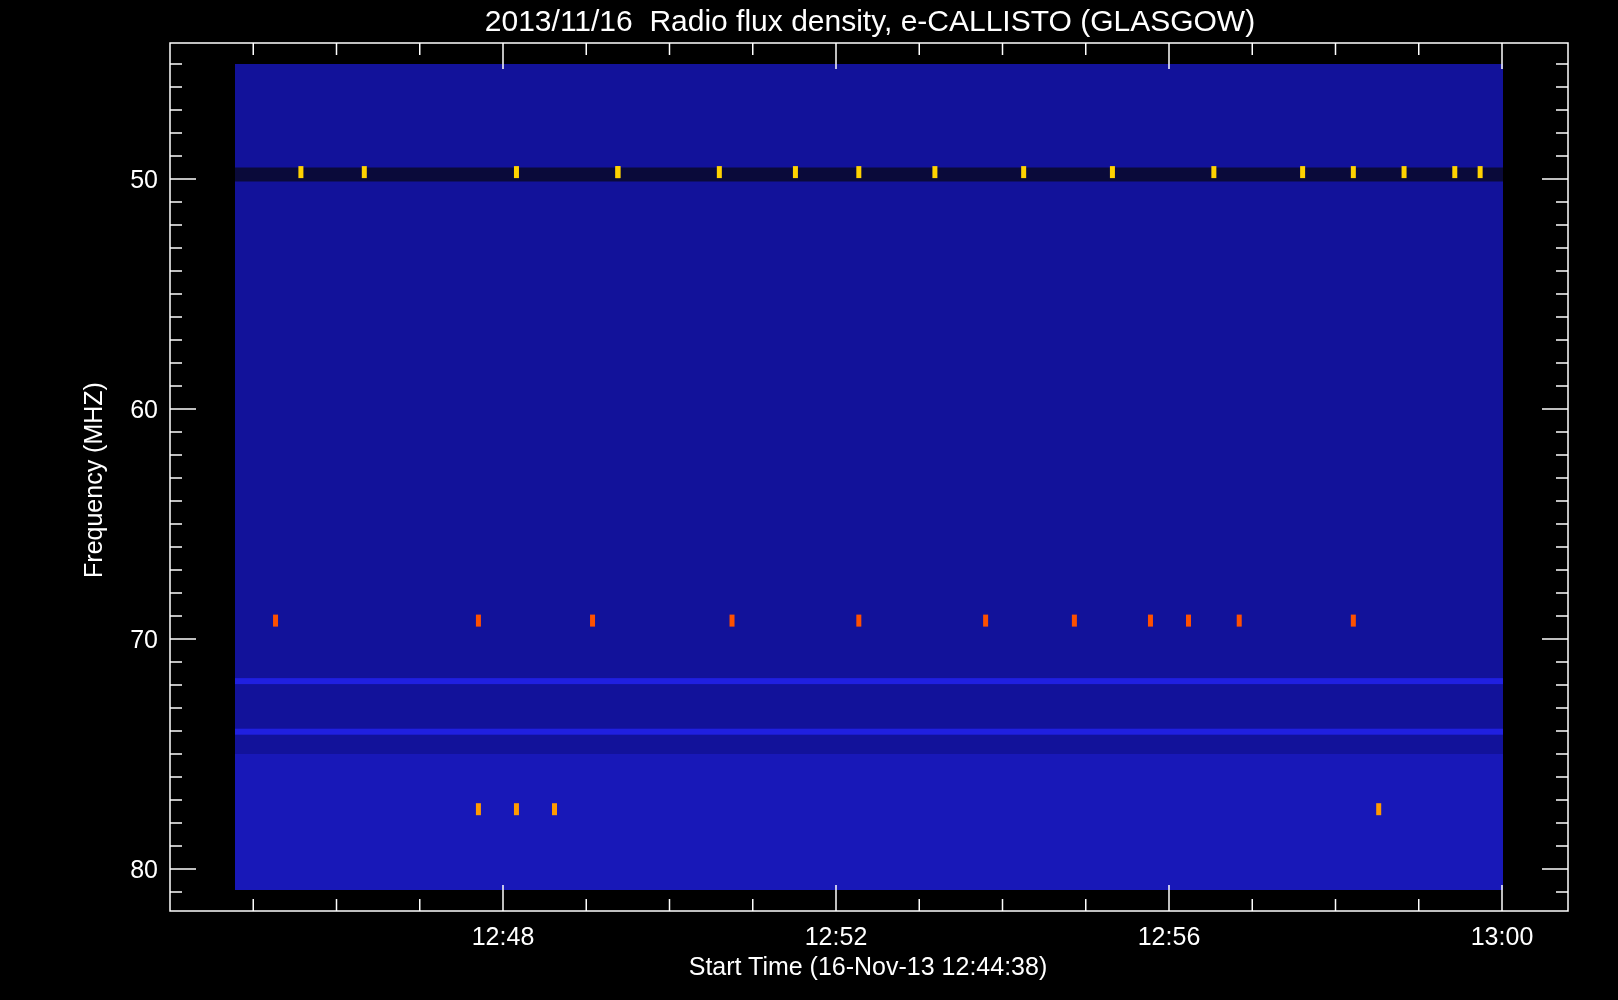 Image resolution: width=1618 pixels, height=1000 pixels. Describe the element at coordinates (870, 20) in the screenshot. I see `chart-title: 2013/11/16 Radio flux density, e-CALLISTO (GLASGOW)` at that location.